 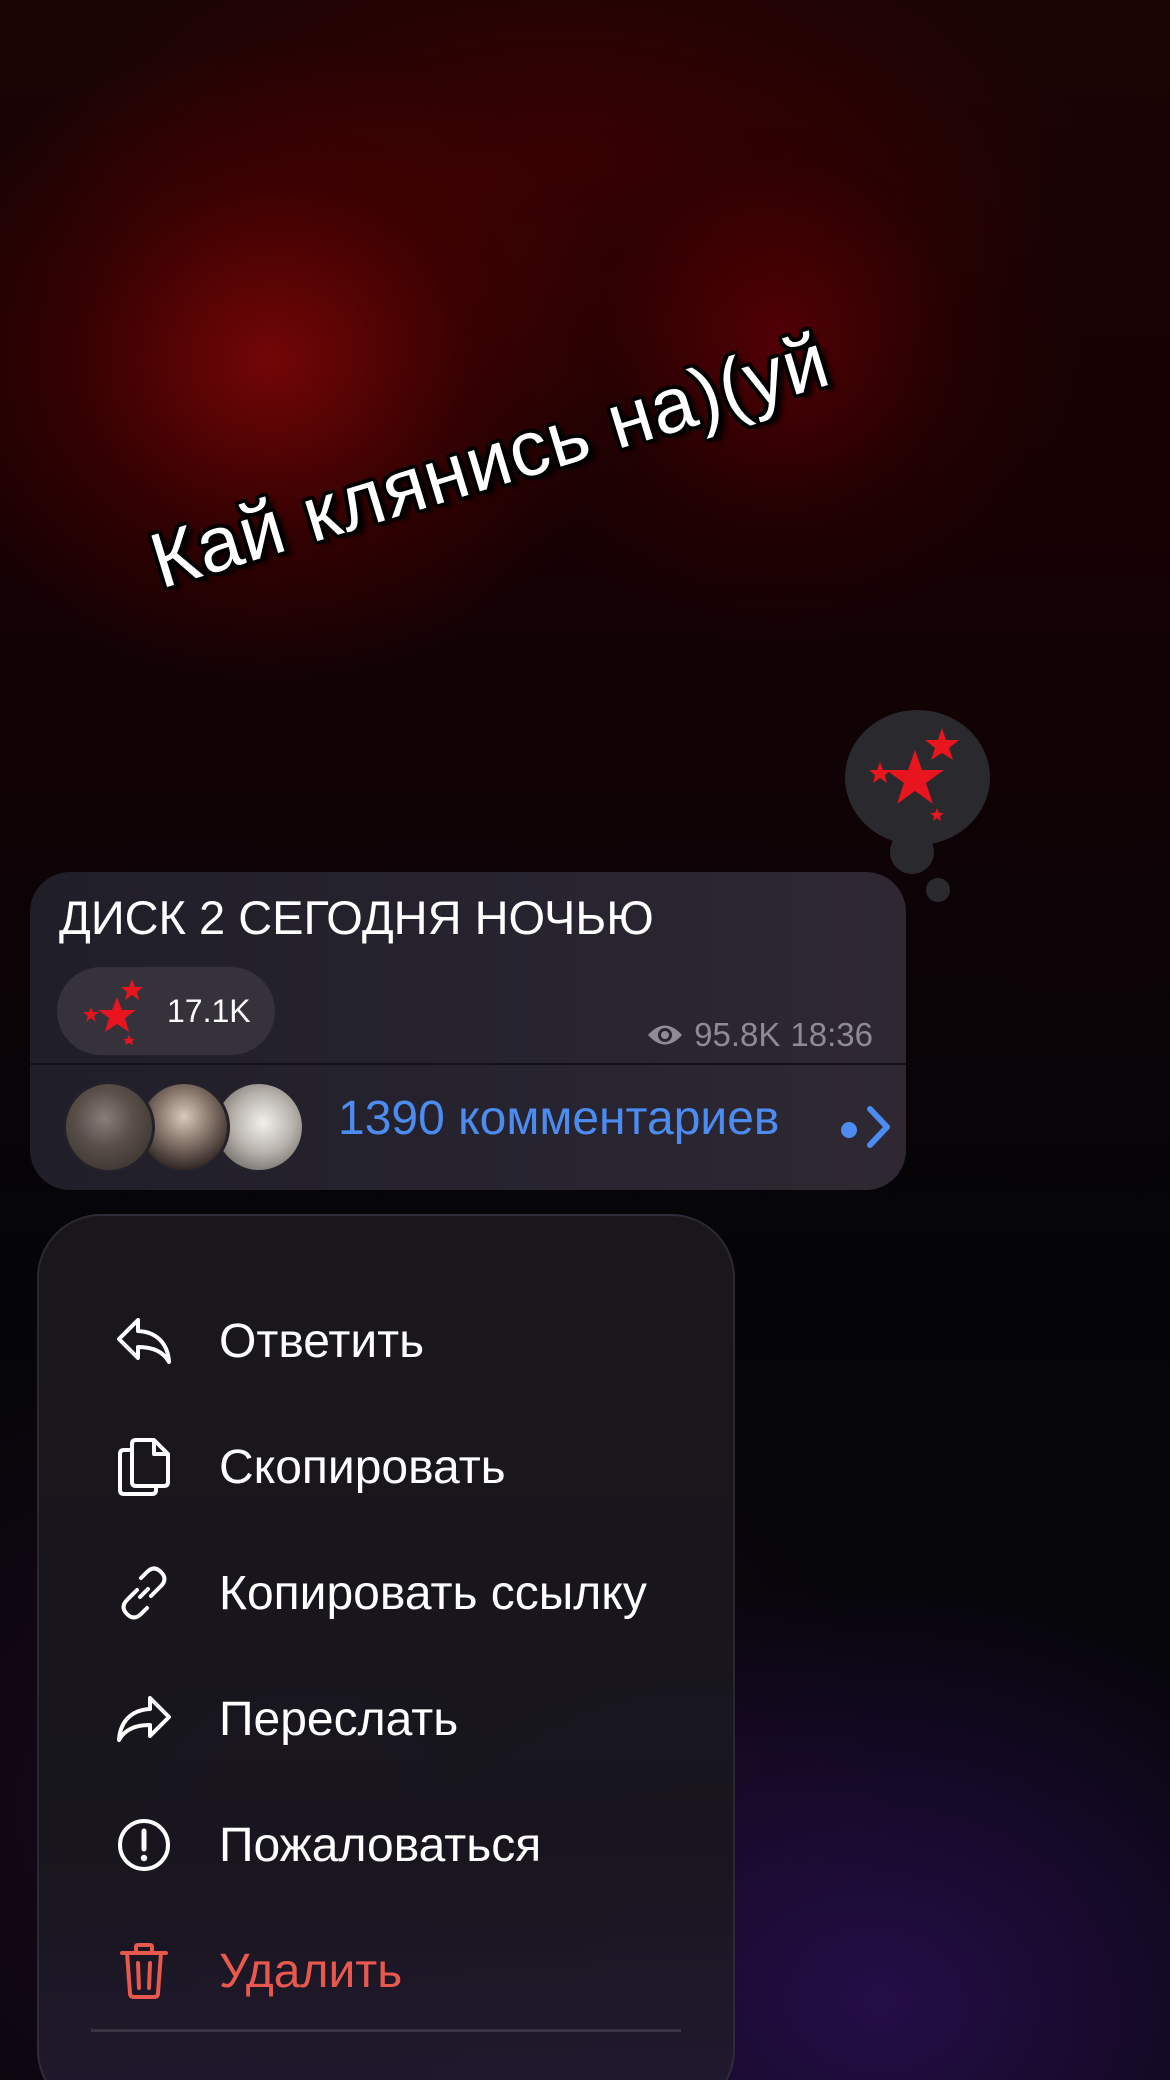 I want to click on chevron-right-icon, so click(x=878, y=1129).